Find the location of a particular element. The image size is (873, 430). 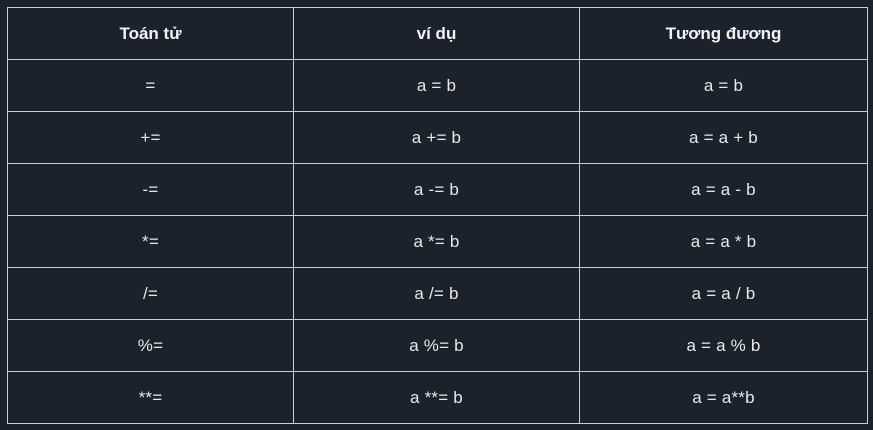

header-equivalent: Tương đương is located at coordinates (723, 33).